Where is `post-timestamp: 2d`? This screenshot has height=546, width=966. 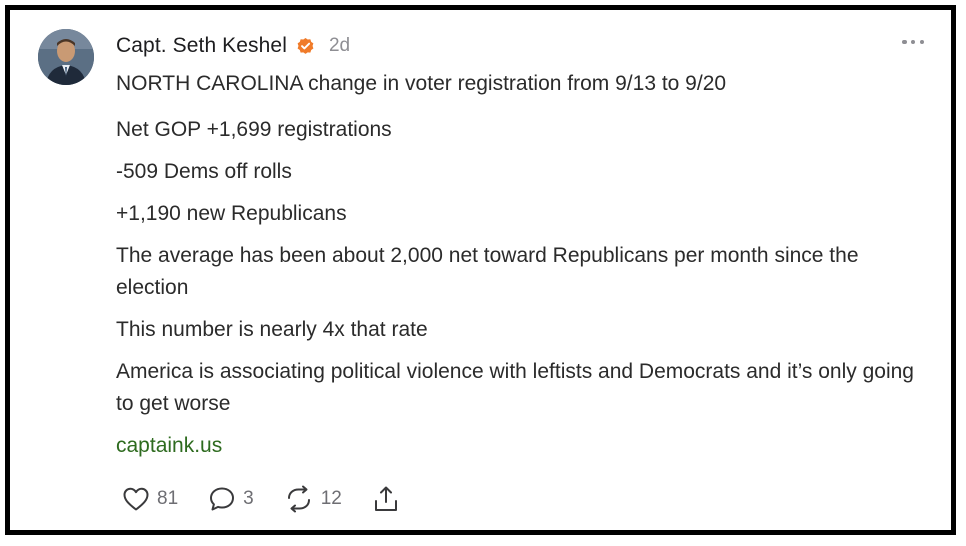 post-timestamp: 2d is located at coordinates (339, 45).